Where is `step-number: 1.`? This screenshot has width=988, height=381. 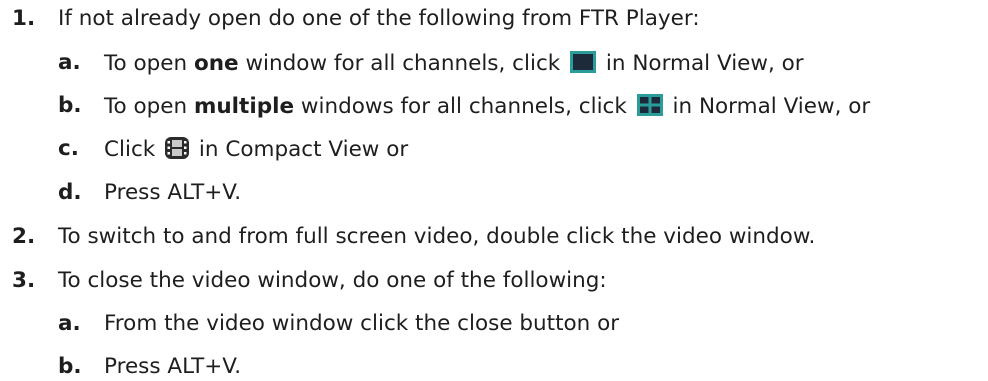 step-number: 1. is located at coordinates (24, 18).